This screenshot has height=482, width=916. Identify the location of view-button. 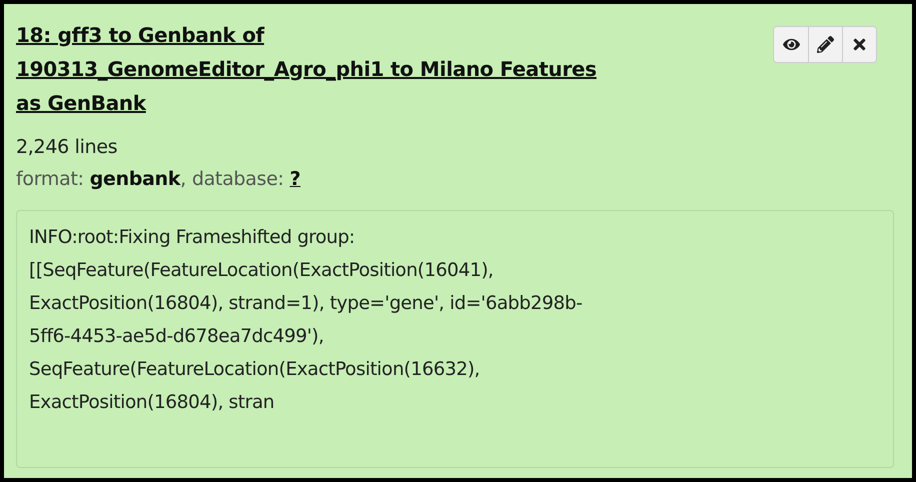
(791, 44).